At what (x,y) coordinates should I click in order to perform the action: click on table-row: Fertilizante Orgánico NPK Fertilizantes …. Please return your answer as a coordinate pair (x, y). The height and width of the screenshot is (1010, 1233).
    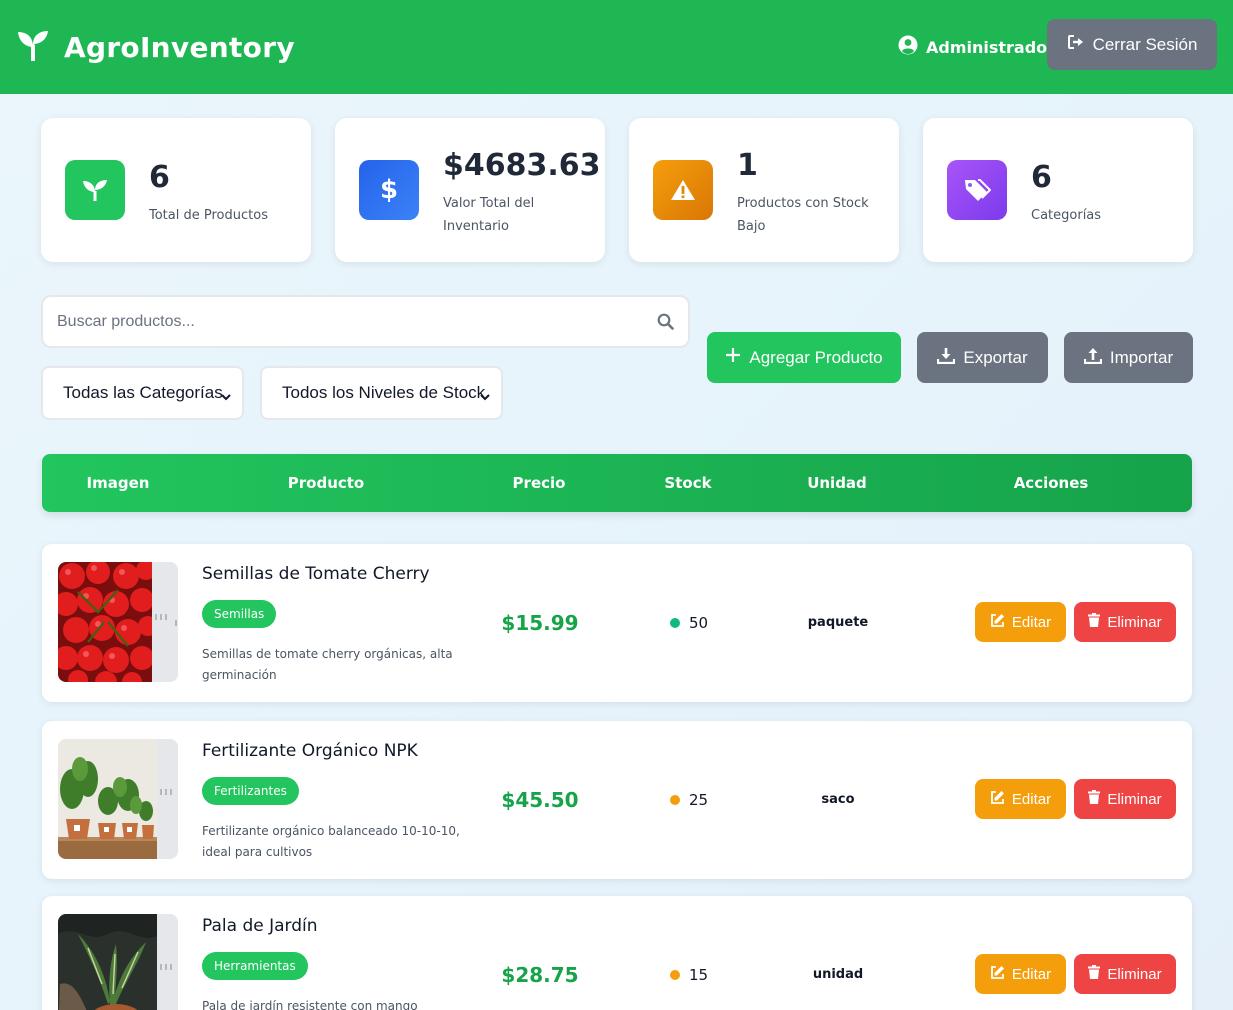
    Looking at the image, I should click on (617, 800).